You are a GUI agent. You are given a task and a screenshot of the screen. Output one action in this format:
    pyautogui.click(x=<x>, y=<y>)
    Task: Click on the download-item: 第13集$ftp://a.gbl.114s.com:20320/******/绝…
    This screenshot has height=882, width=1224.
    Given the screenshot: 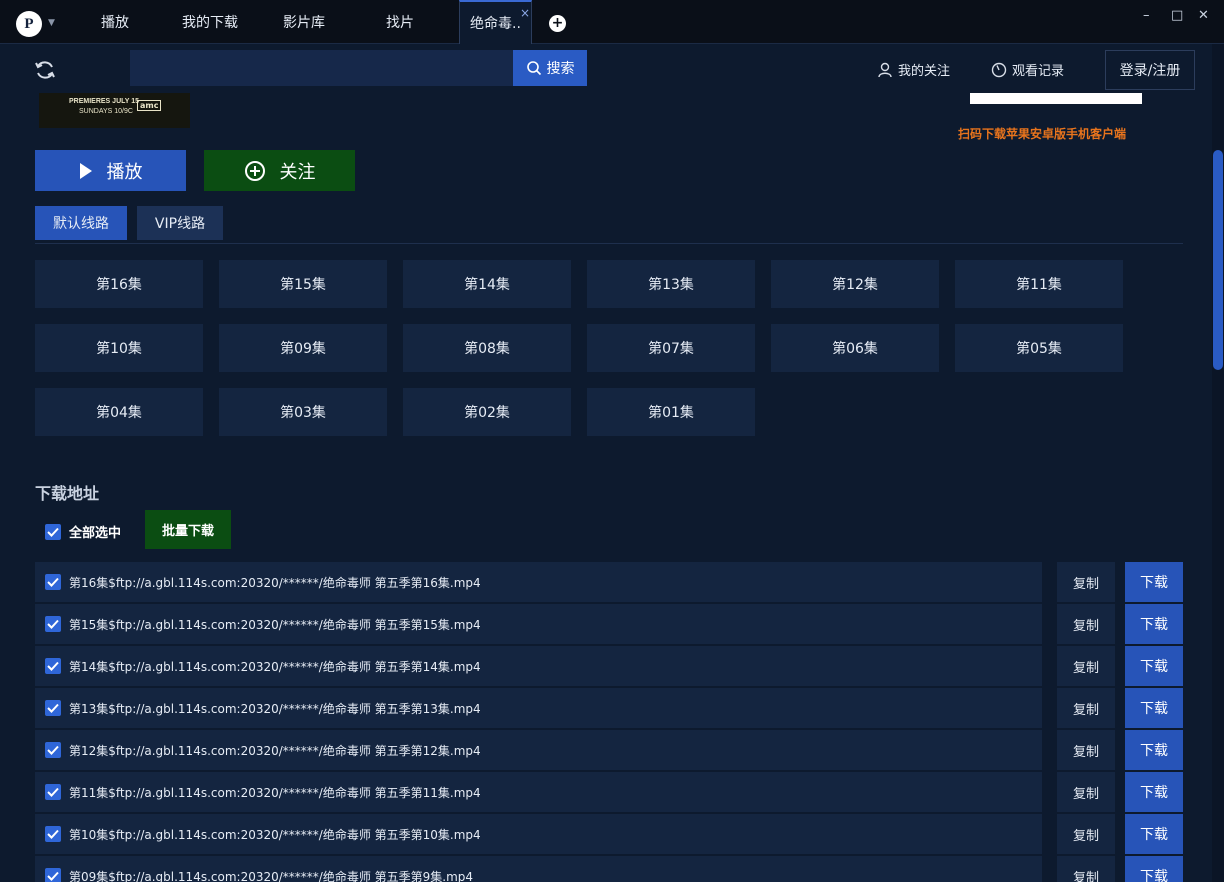 What is the action you would take?
    pyautogui.click(x=538, y=708)
    